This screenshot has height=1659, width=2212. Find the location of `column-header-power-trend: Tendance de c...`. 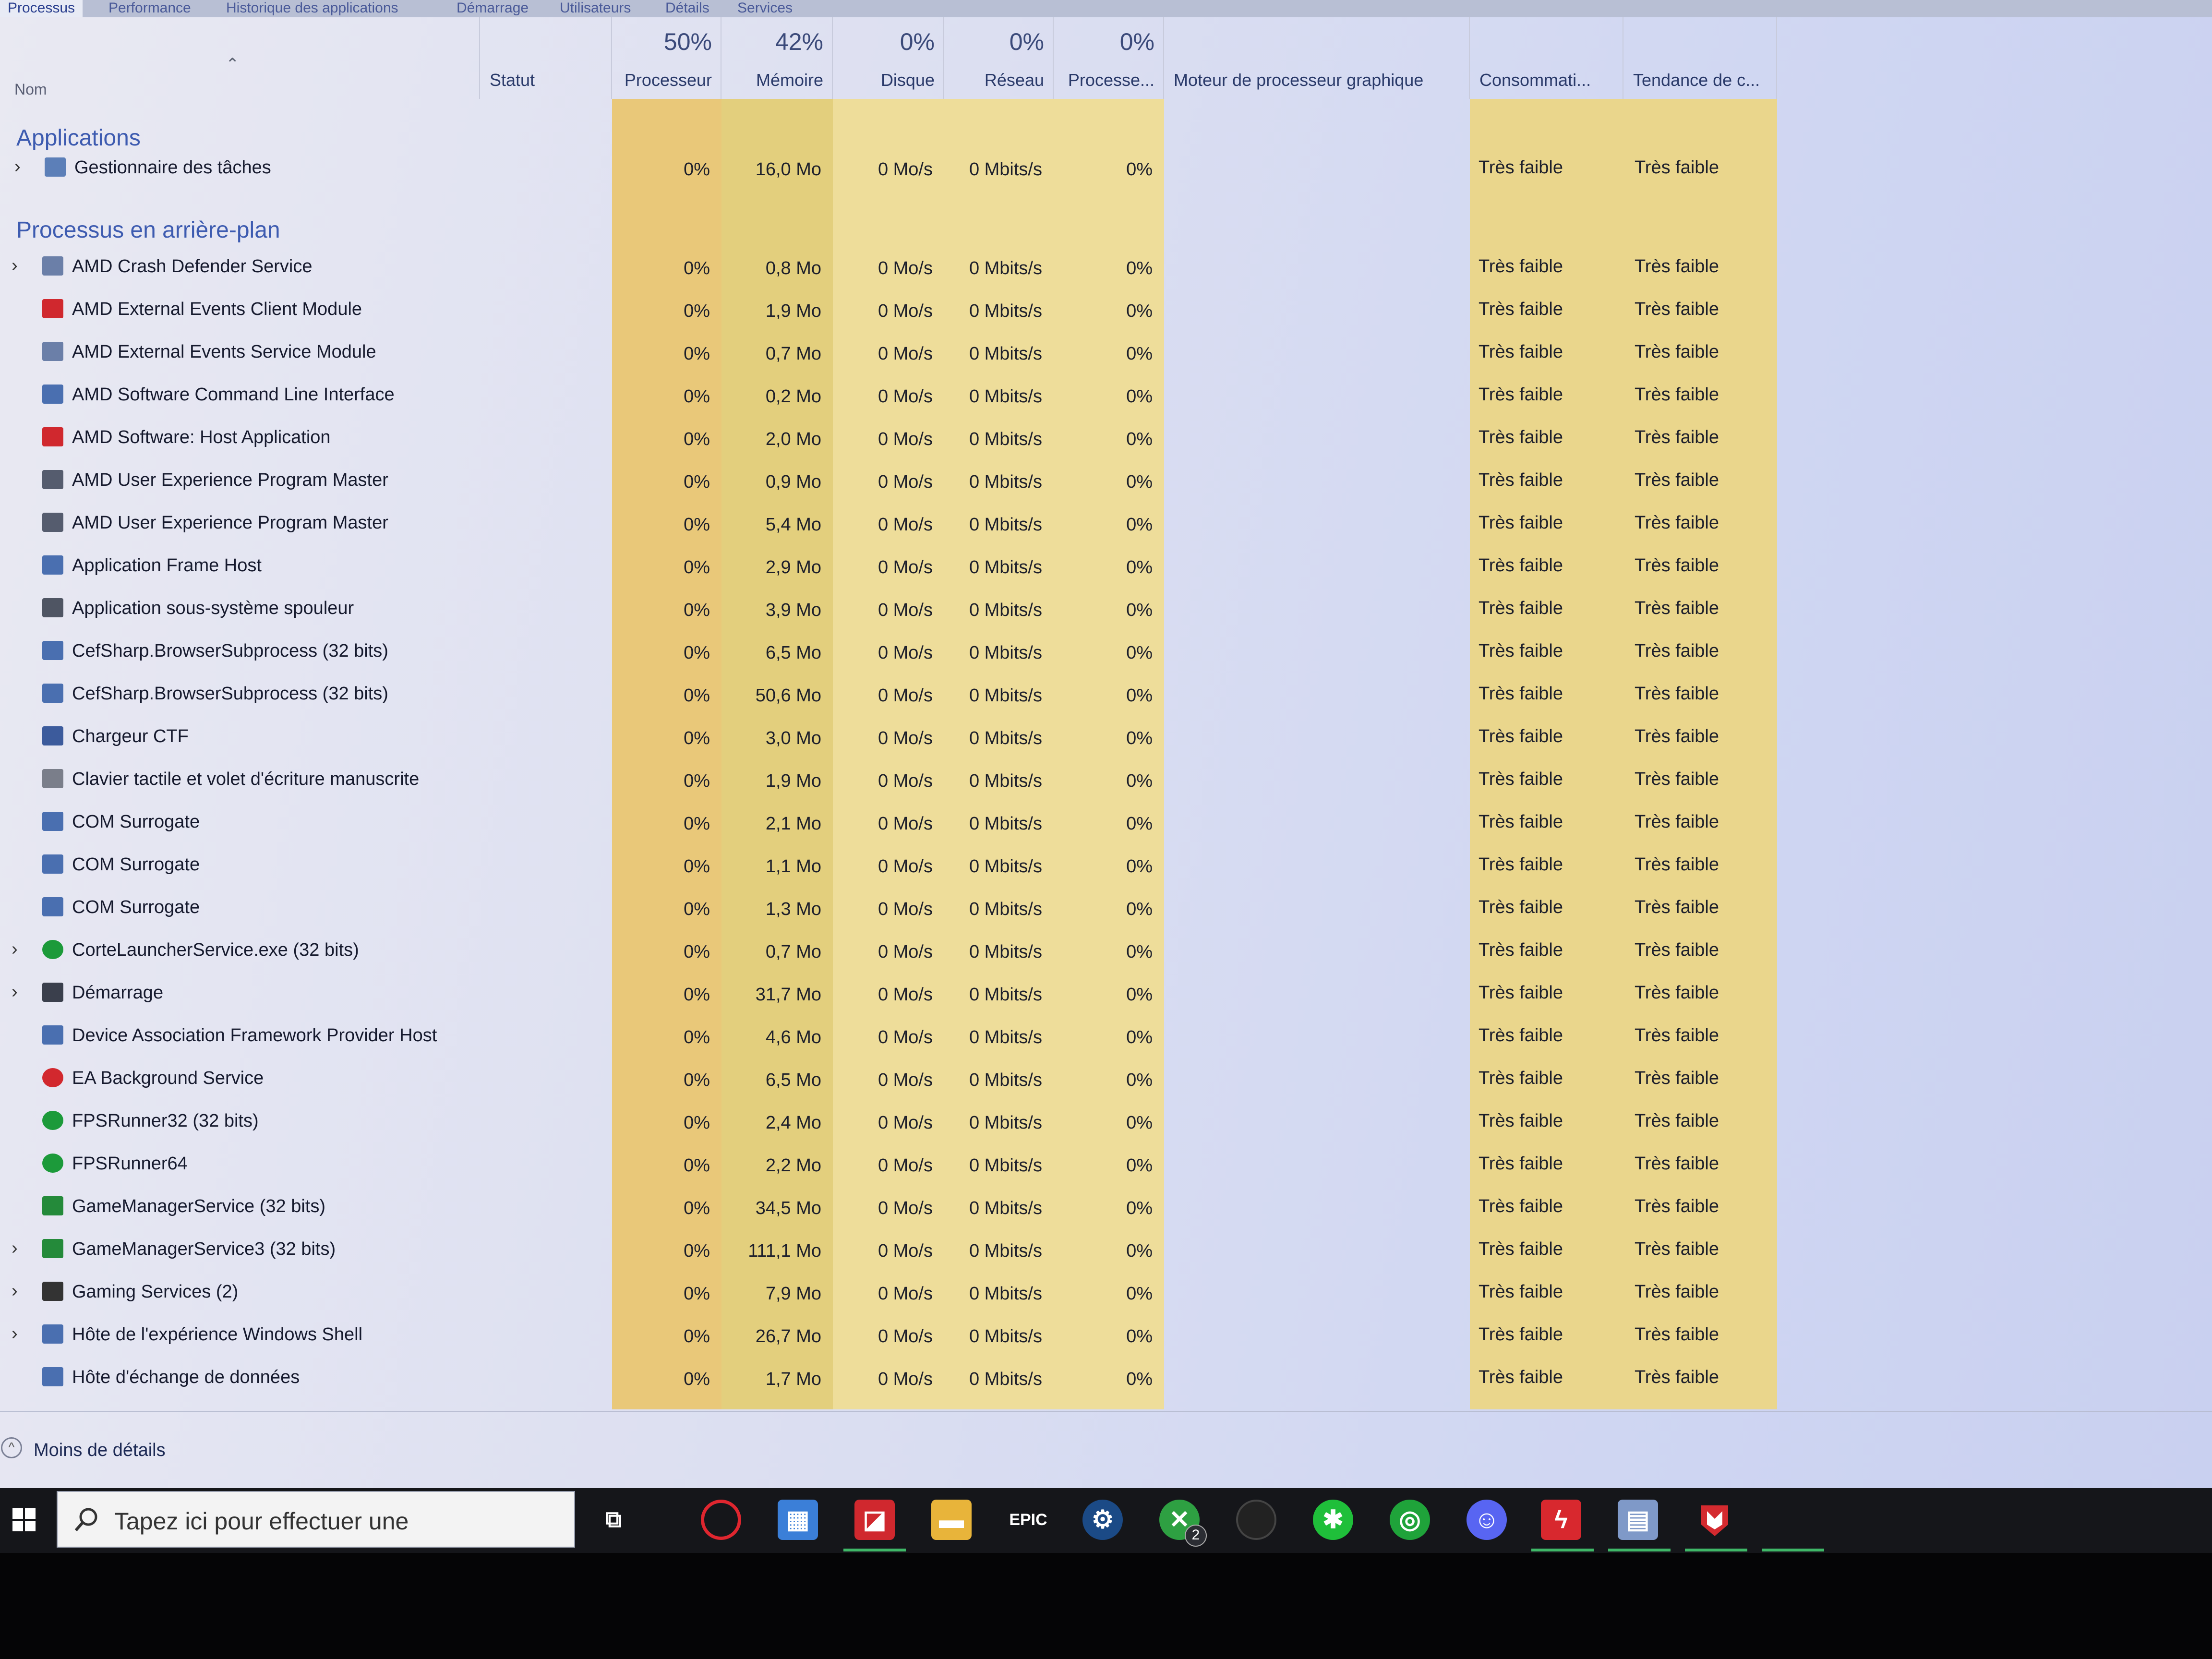

column-header-power-trend: Tendance de c... is located at coordinates (1700, 58).